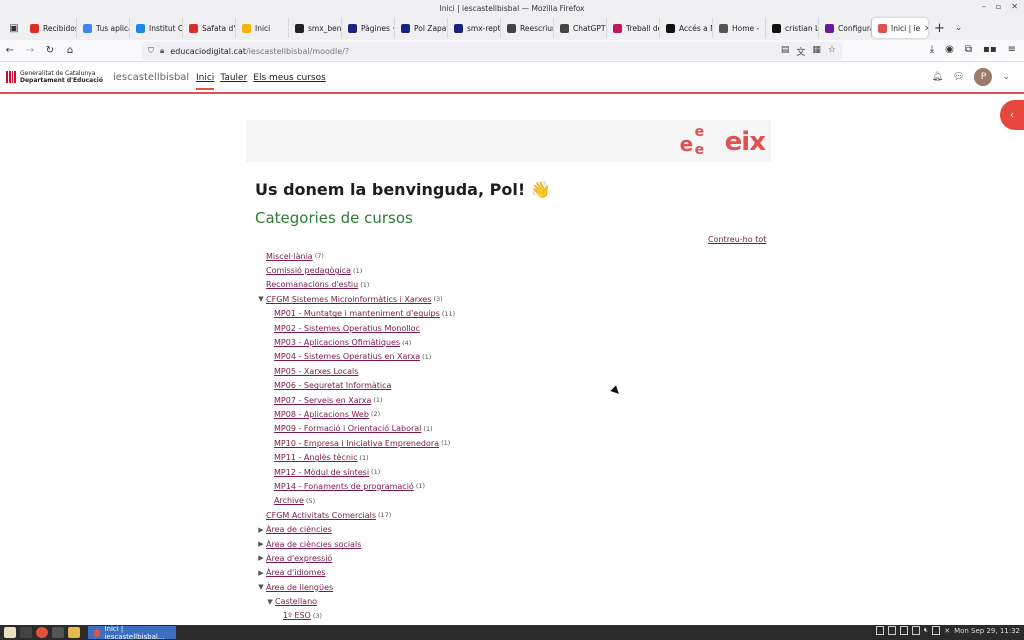 Image resolution: width=1024 pixels, height=640 pixels. What do you see at coordinates (1006, 77) in the screenshot?
I see `chevron-down-icon: ⌄` at bounding box center [1006, 77].